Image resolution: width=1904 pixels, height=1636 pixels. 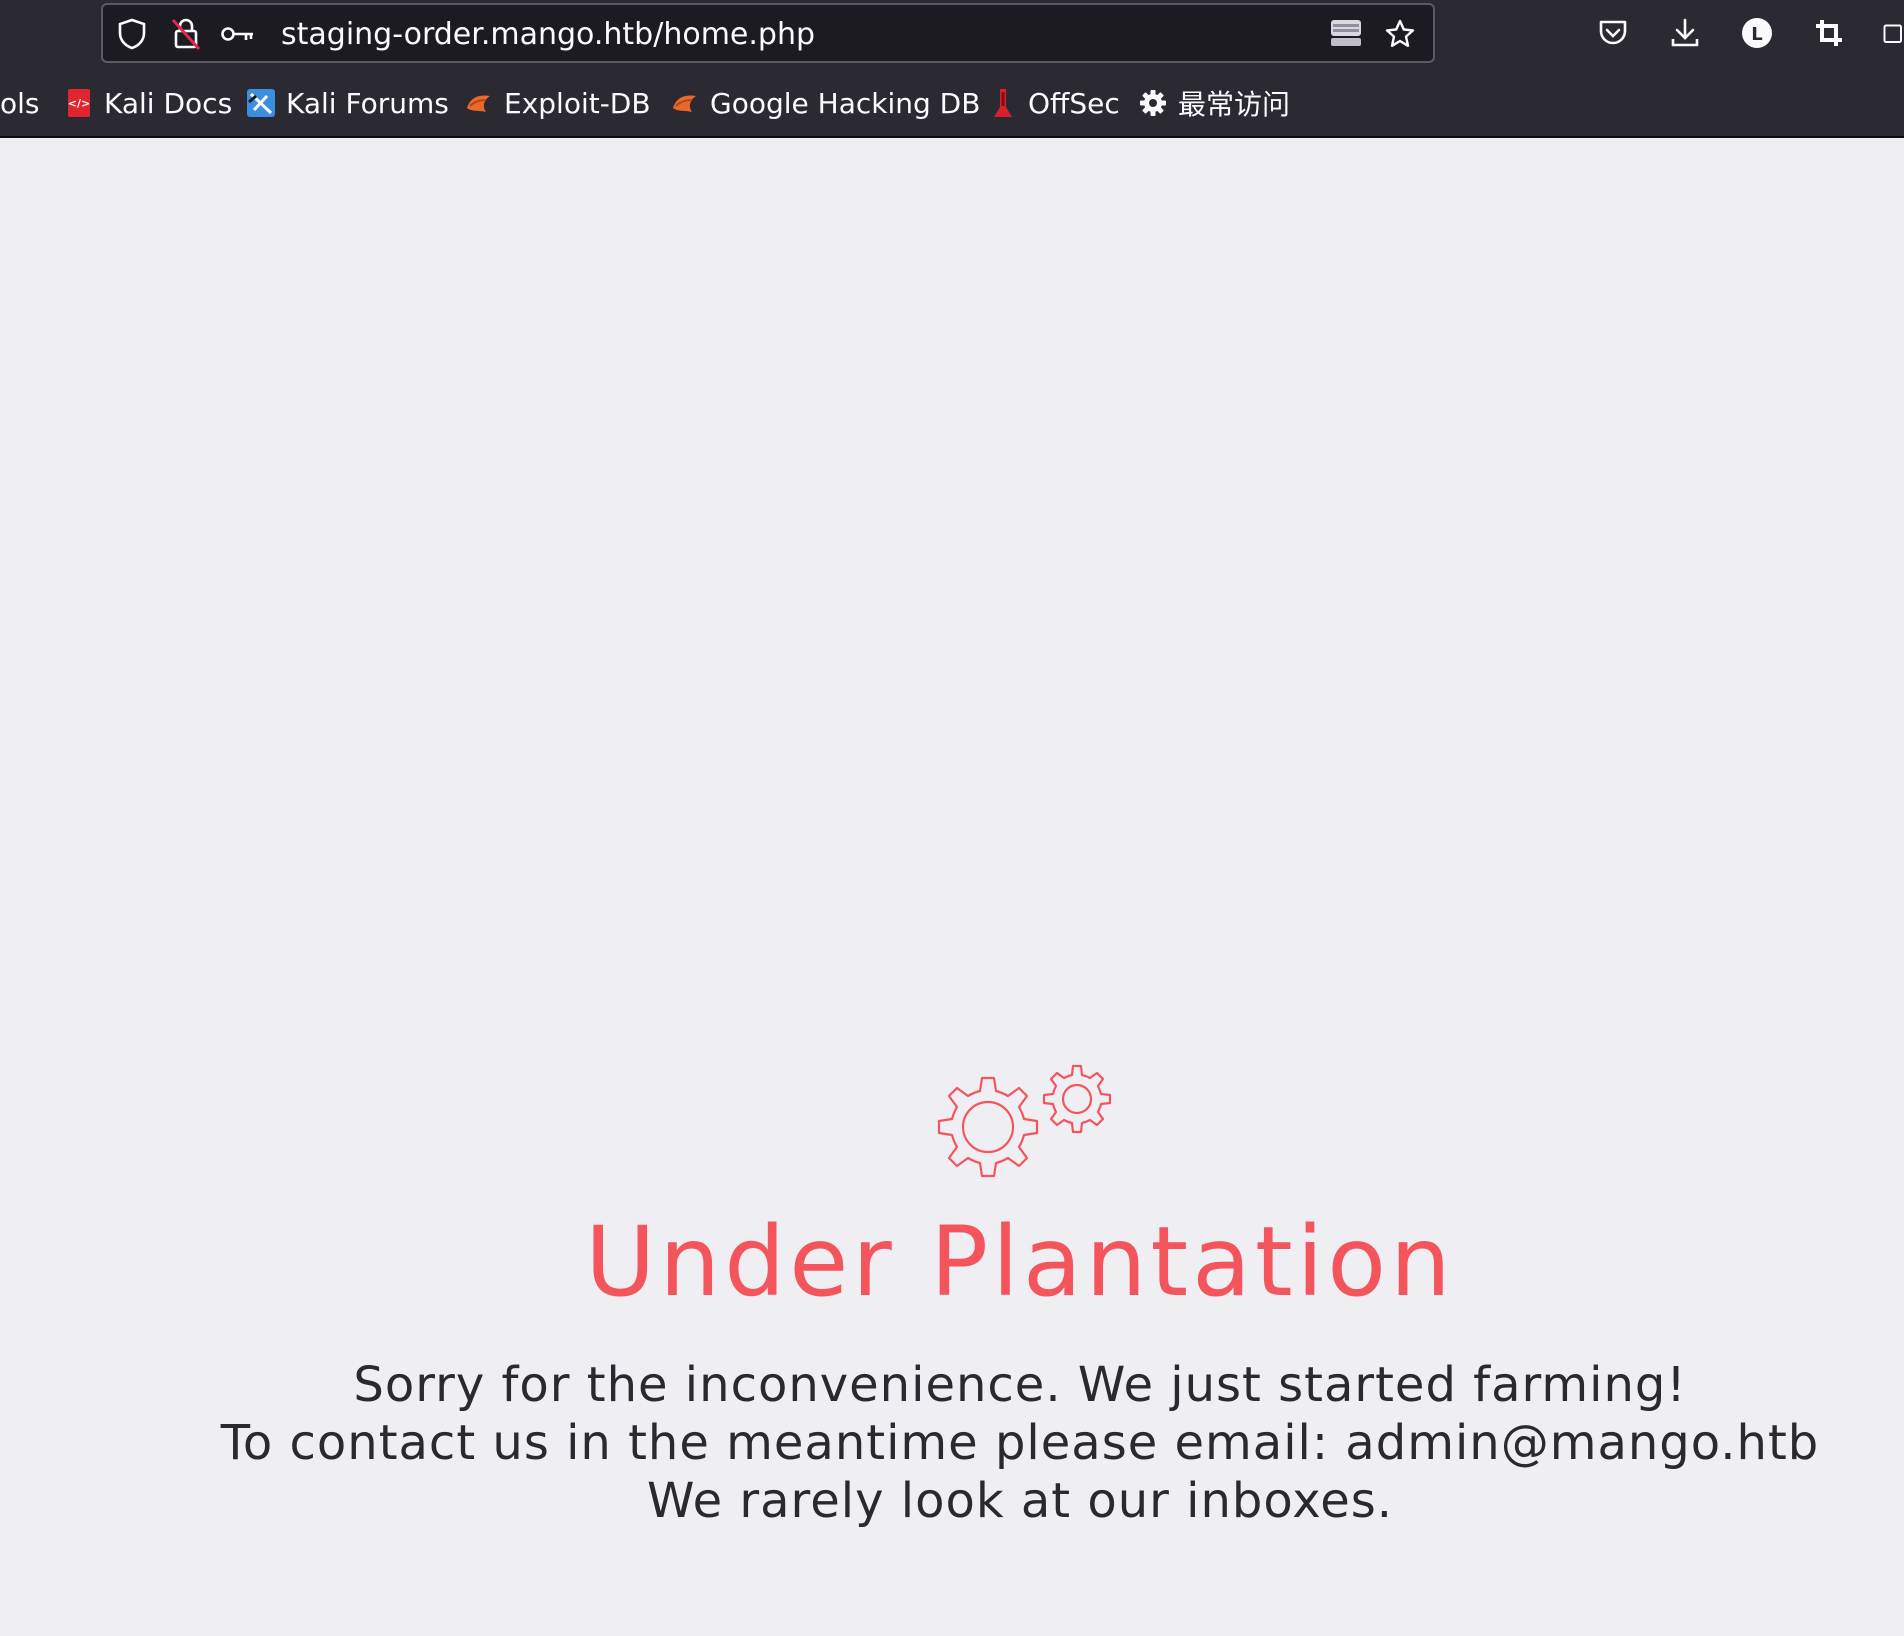 What do you see at coordinates (1346, 34) in the screenshot?
I see `reader-view-icon` at bounding box center [1346, 34].